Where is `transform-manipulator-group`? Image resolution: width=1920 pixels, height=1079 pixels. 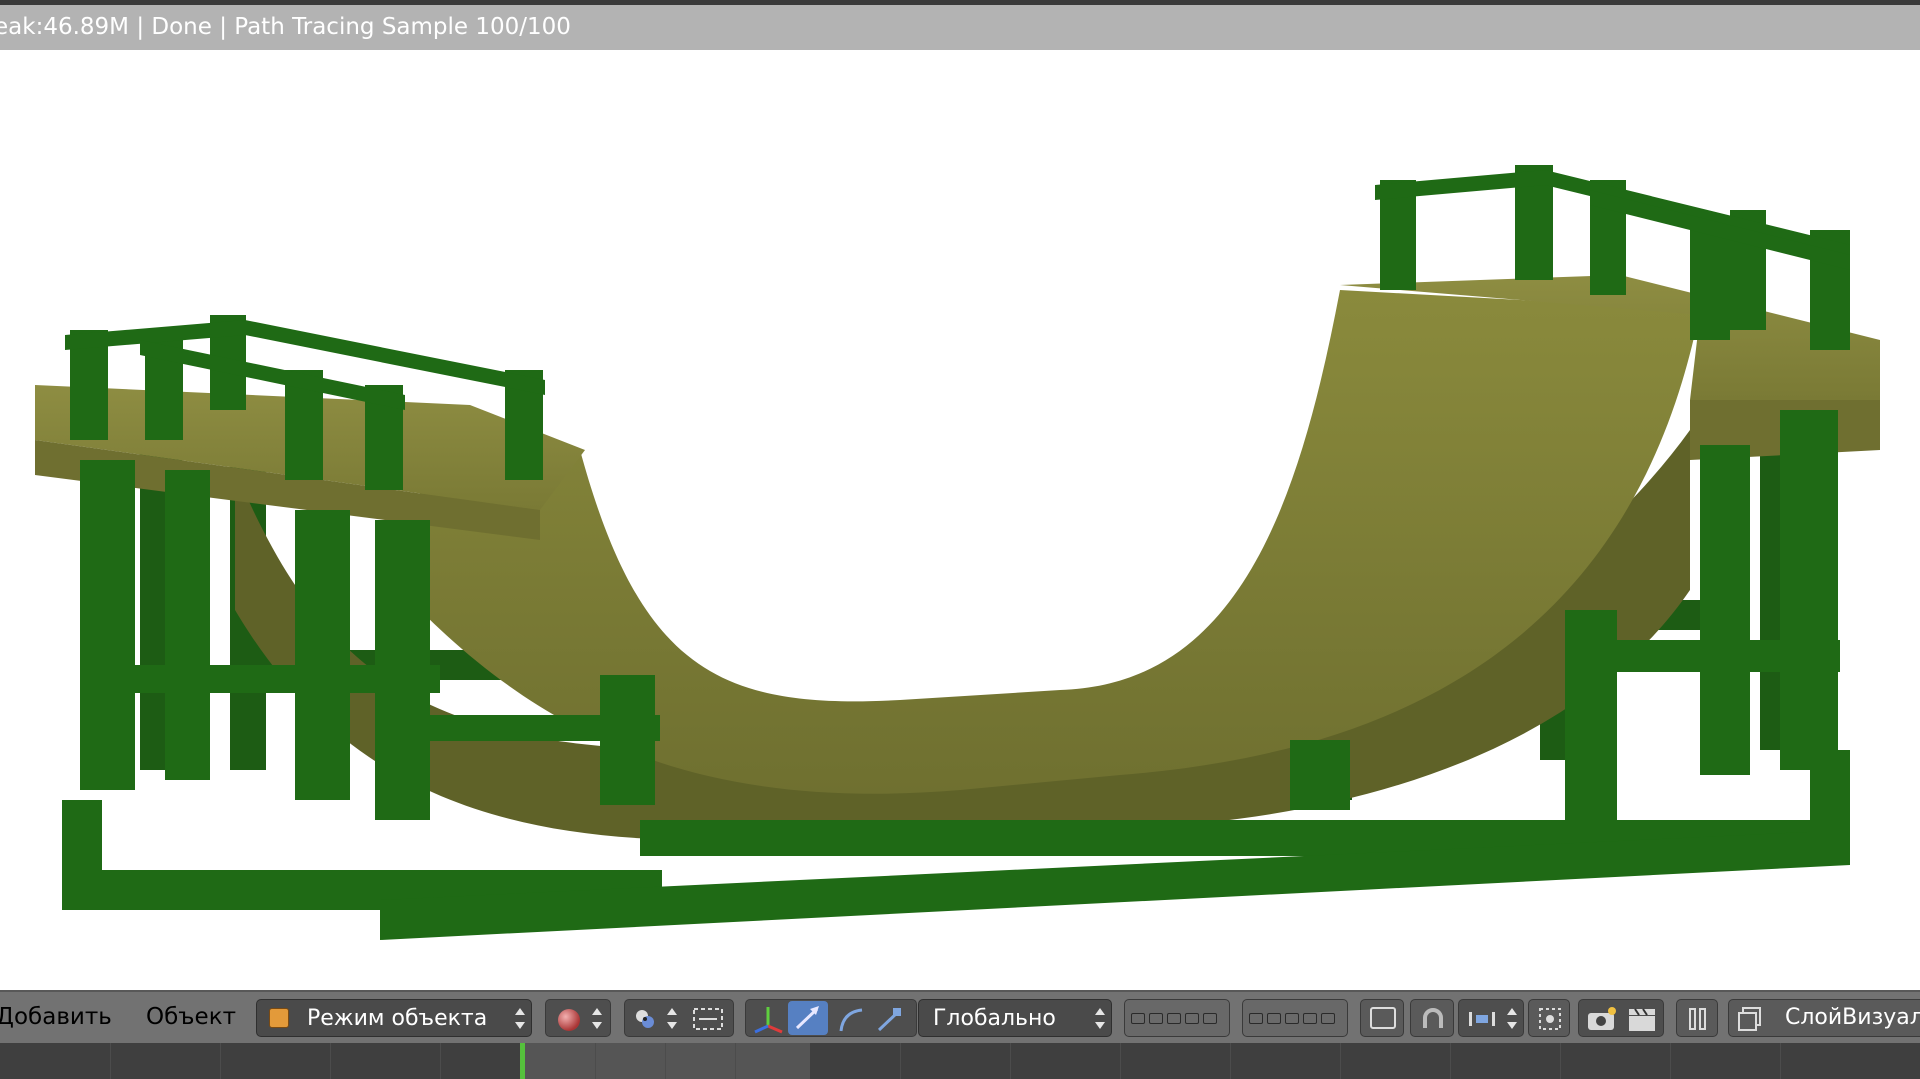
transform-manipulator-group is located at coordinates (831, 1018).